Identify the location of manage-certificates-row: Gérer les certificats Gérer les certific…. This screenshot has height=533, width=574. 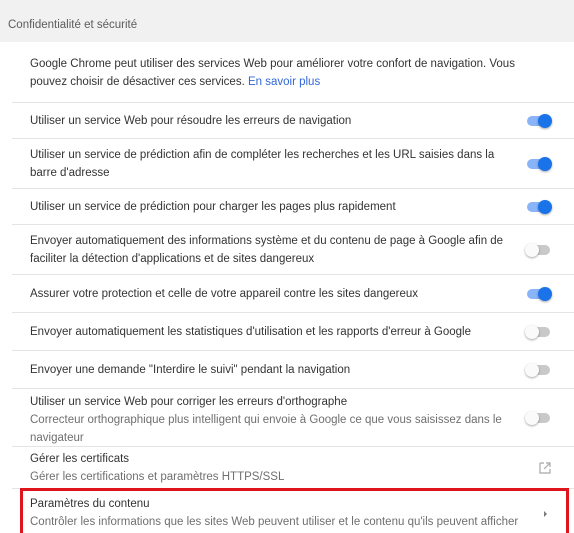
(293, 468).